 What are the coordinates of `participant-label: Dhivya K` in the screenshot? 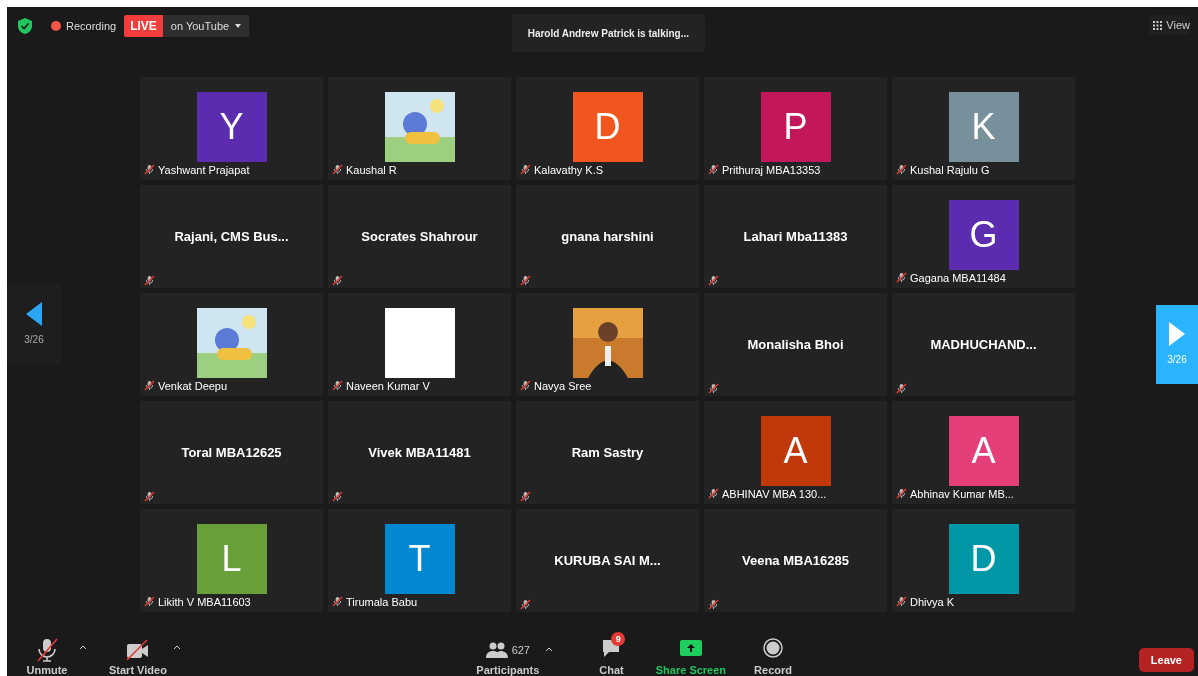 It's located at (932, 602).